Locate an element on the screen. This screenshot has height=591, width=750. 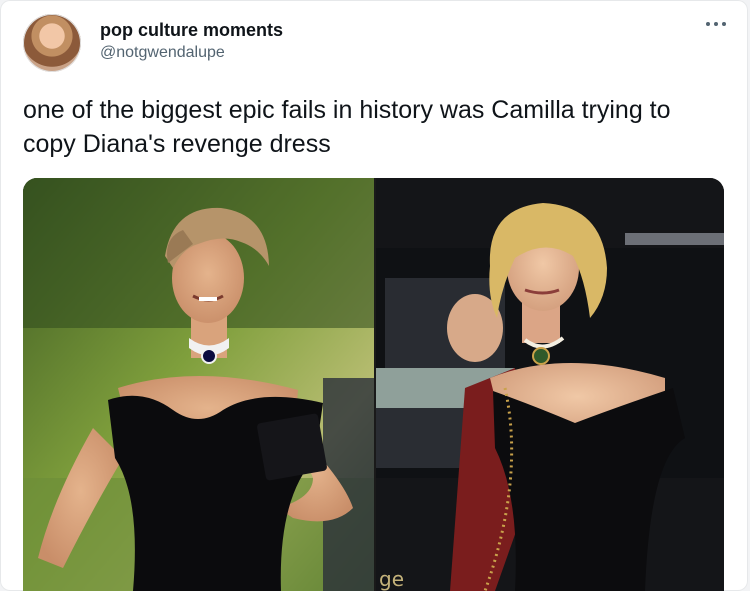
author-name: pop culture moments is located at coordinates (191, 30).